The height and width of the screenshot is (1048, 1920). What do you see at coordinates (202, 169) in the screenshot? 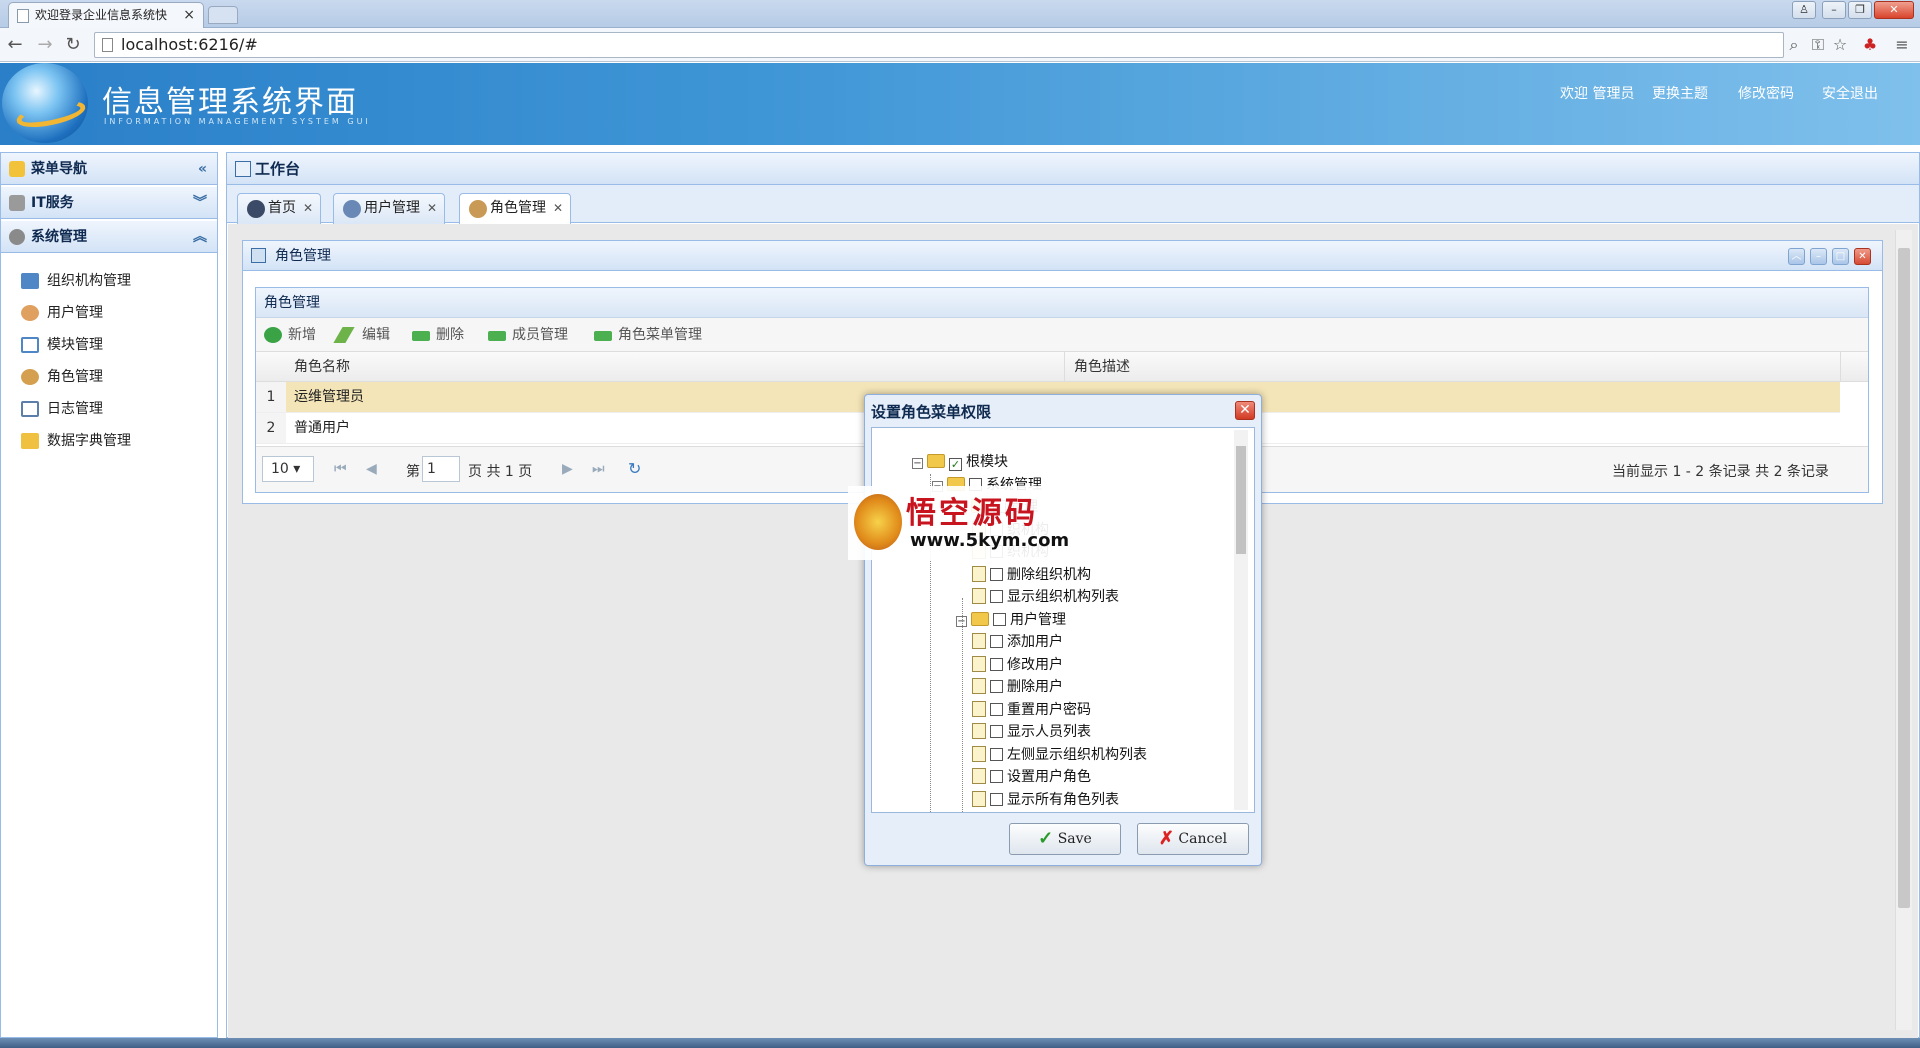
I see `collapse-sidebar-icon: «` at bounding box center [202, 169].